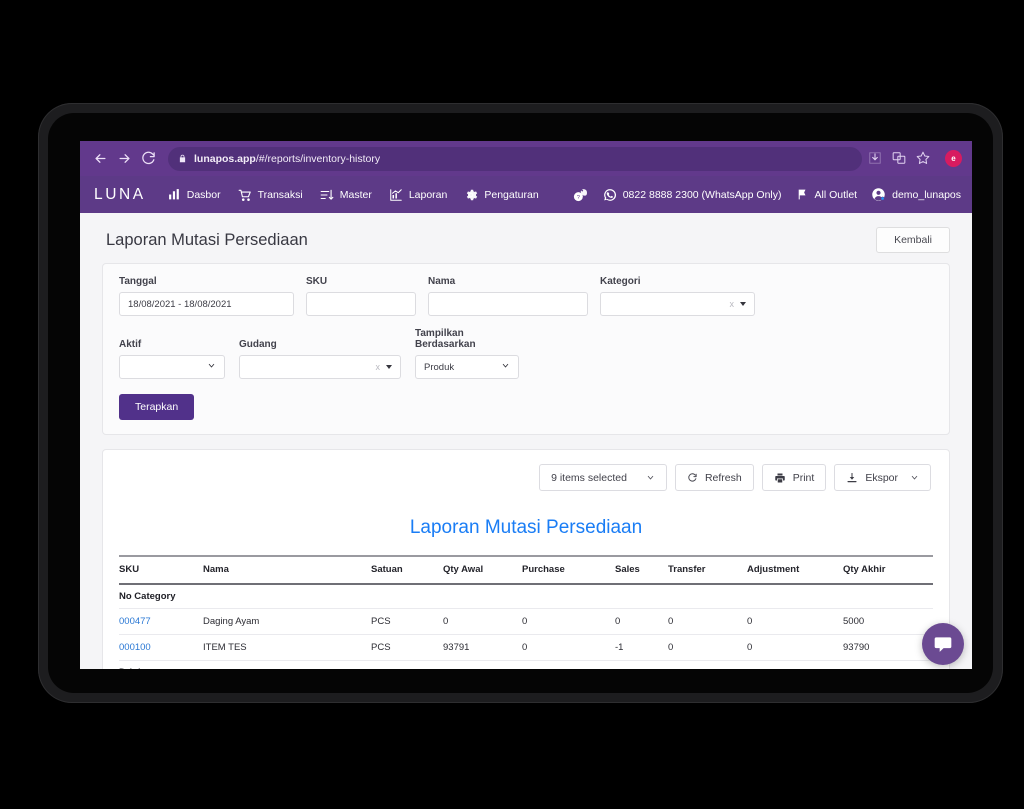  Describe the element at coordinates (702, 194) in the screenshot. I see `whatsapp-label: 0822 8888 2300 (WhatsApp Only)` at that location.